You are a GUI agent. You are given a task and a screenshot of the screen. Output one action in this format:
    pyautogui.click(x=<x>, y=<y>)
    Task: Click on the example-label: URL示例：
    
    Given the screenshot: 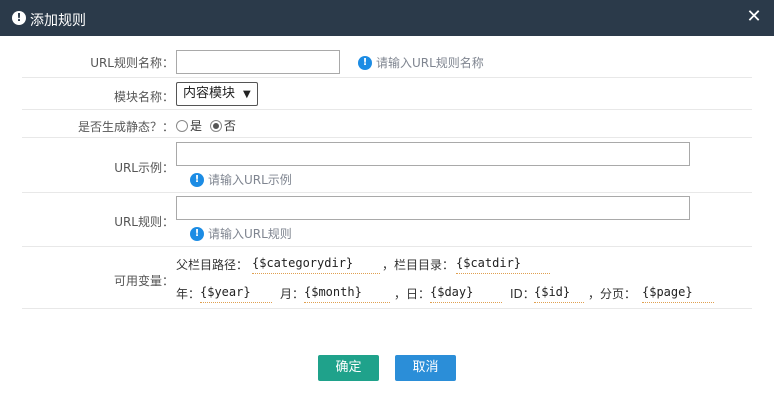 What is the action you would take?
    pyautogui.click(x=144, y=168)
    